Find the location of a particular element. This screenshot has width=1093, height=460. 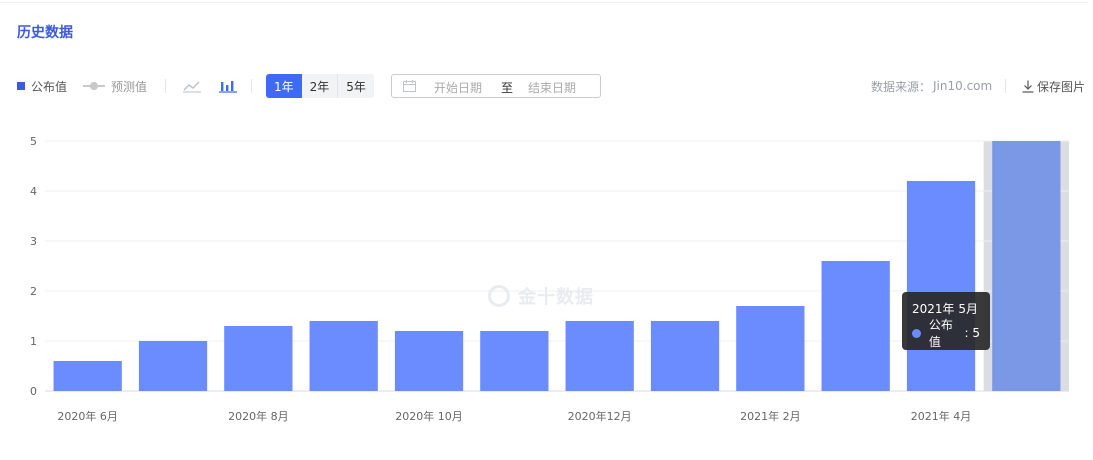

x-tick-label: 2021年 2月 is located at coordinates (770, 416).